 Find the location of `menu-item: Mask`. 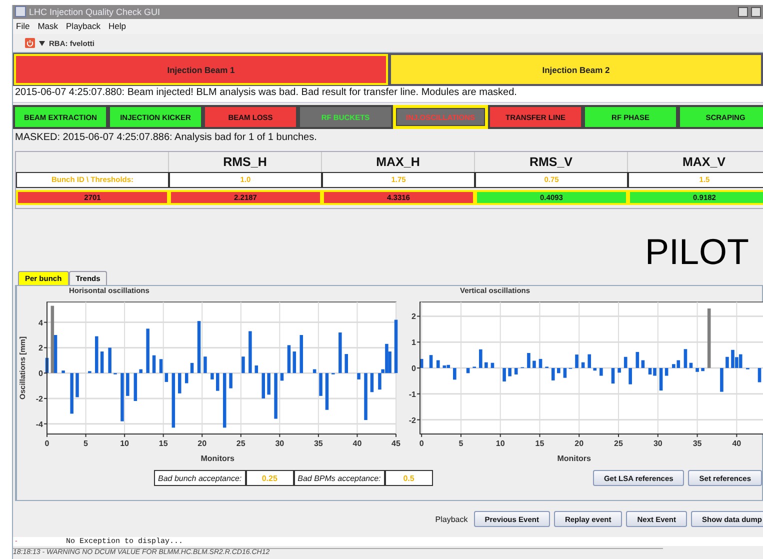

menu-item: Mask is located at coordinates (48, 26).